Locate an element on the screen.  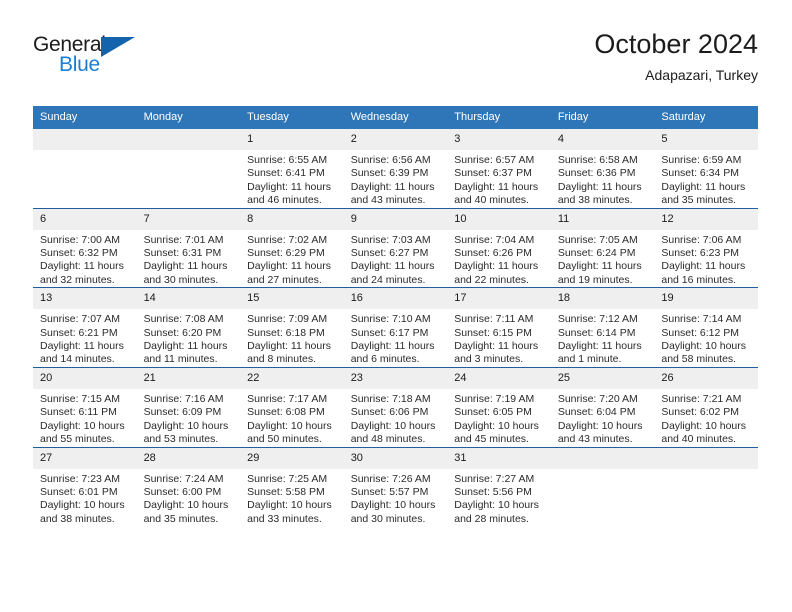
day-number: 25 is located at coordinates (602, 378).